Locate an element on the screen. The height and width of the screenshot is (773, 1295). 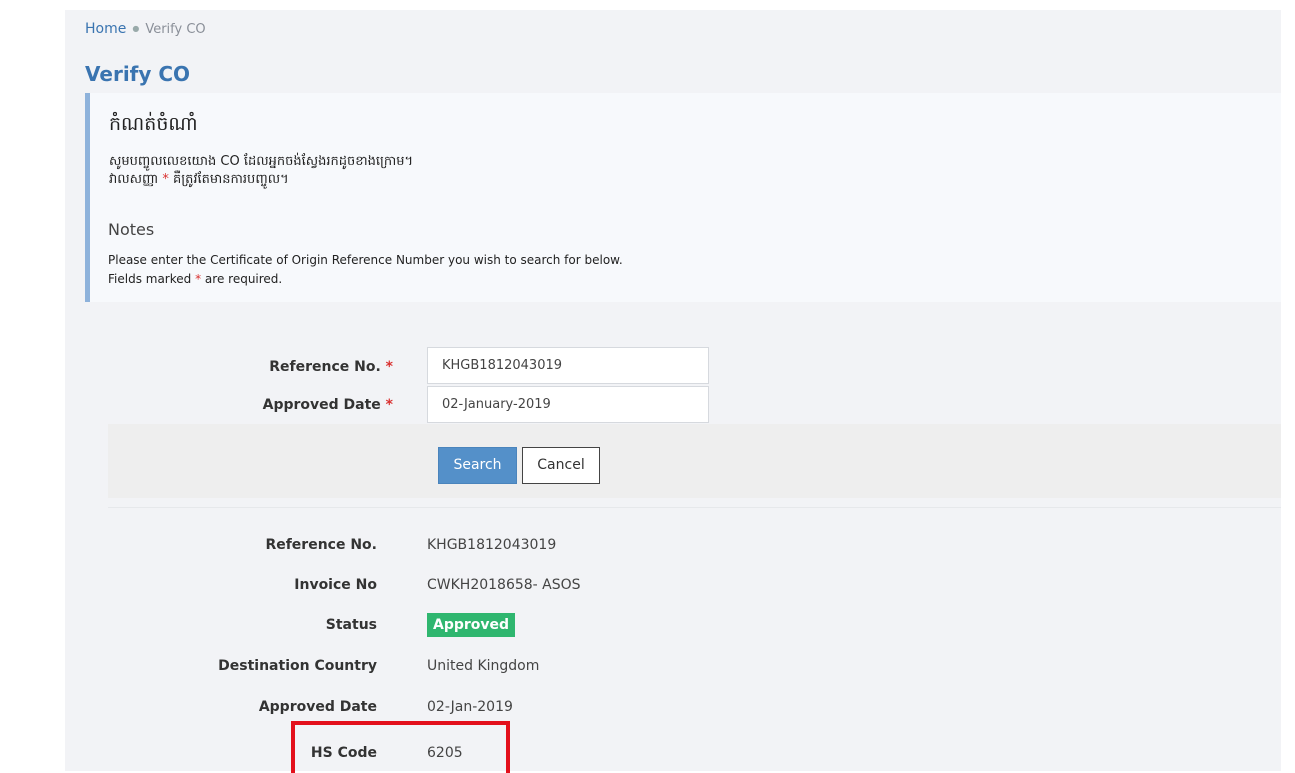
result-approved-date-label: Approved Date is located at coordinates (317, 707).